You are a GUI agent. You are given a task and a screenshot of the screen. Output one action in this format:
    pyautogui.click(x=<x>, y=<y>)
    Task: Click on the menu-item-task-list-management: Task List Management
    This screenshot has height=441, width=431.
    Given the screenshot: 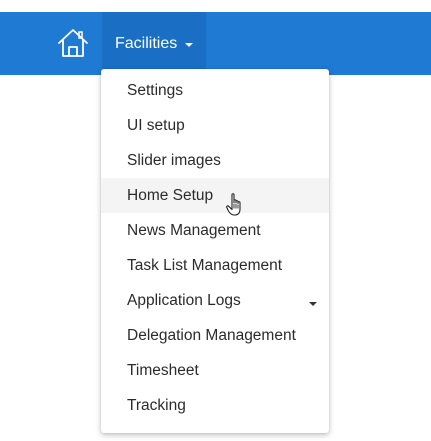 What is the action you would take?
    pyautogui.click(x=215, y=265)
    